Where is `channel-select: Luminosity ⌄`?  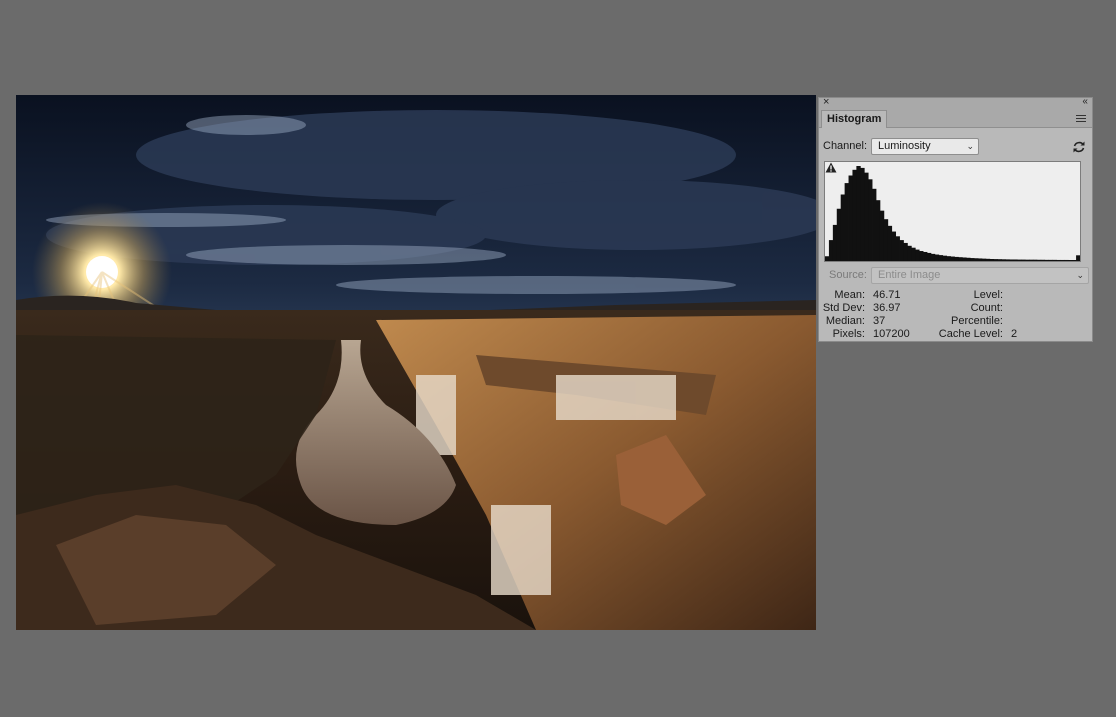
channel-select: Luminosity ⌄ is located at coordinates (925, 146).